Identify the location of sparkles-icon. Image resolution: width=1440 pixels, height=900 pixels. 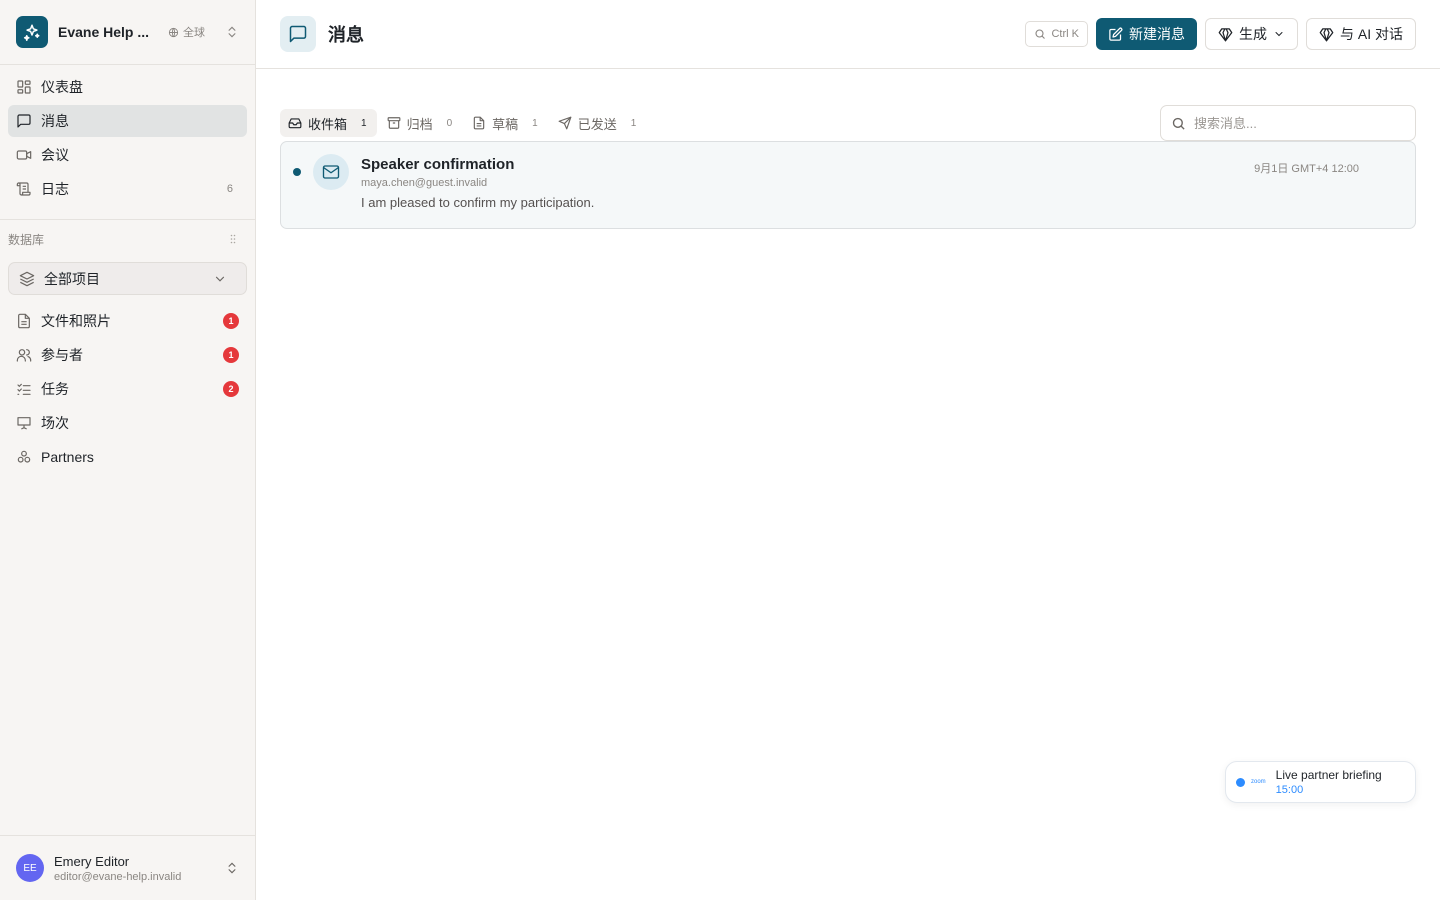
(32, 32).